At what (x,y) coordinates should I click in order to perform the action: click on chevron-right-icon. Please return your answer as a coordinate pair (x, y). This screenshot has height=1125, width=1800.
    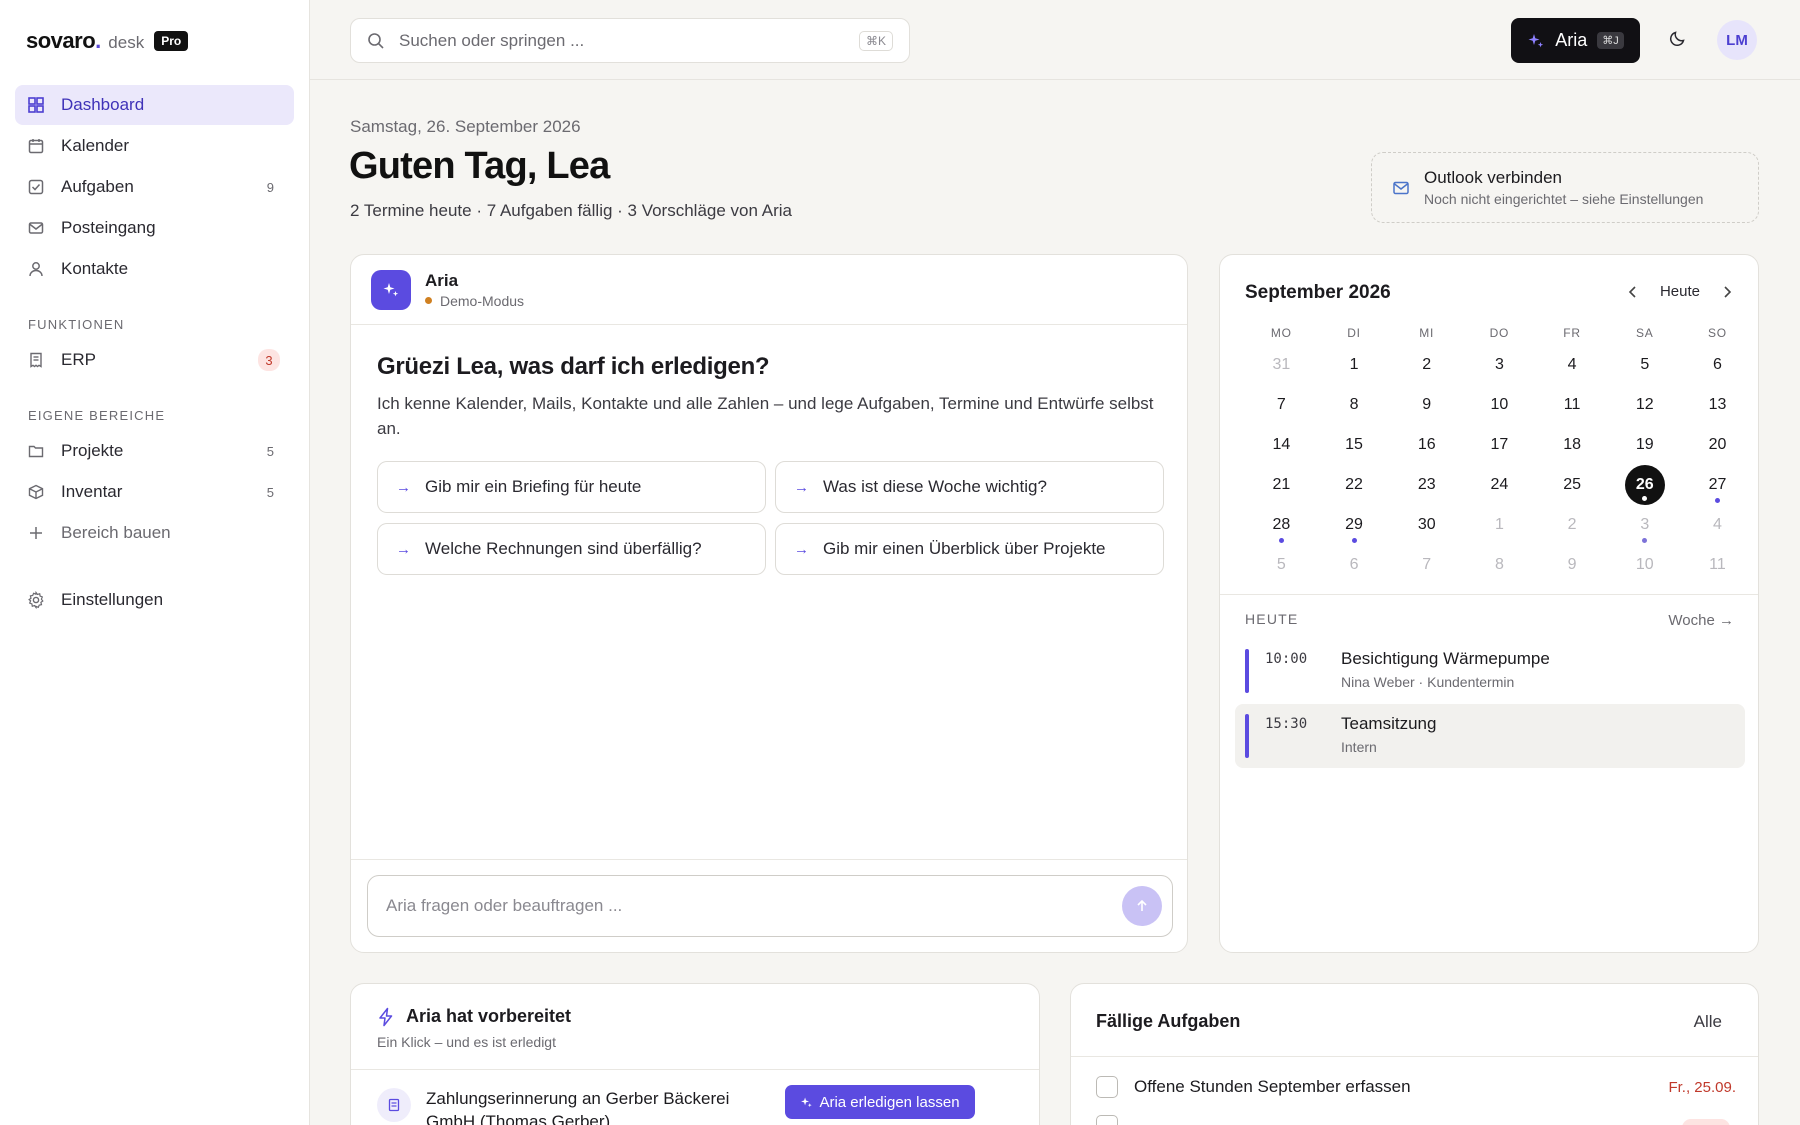
    Looking at the image, I should click on (1727, 292).